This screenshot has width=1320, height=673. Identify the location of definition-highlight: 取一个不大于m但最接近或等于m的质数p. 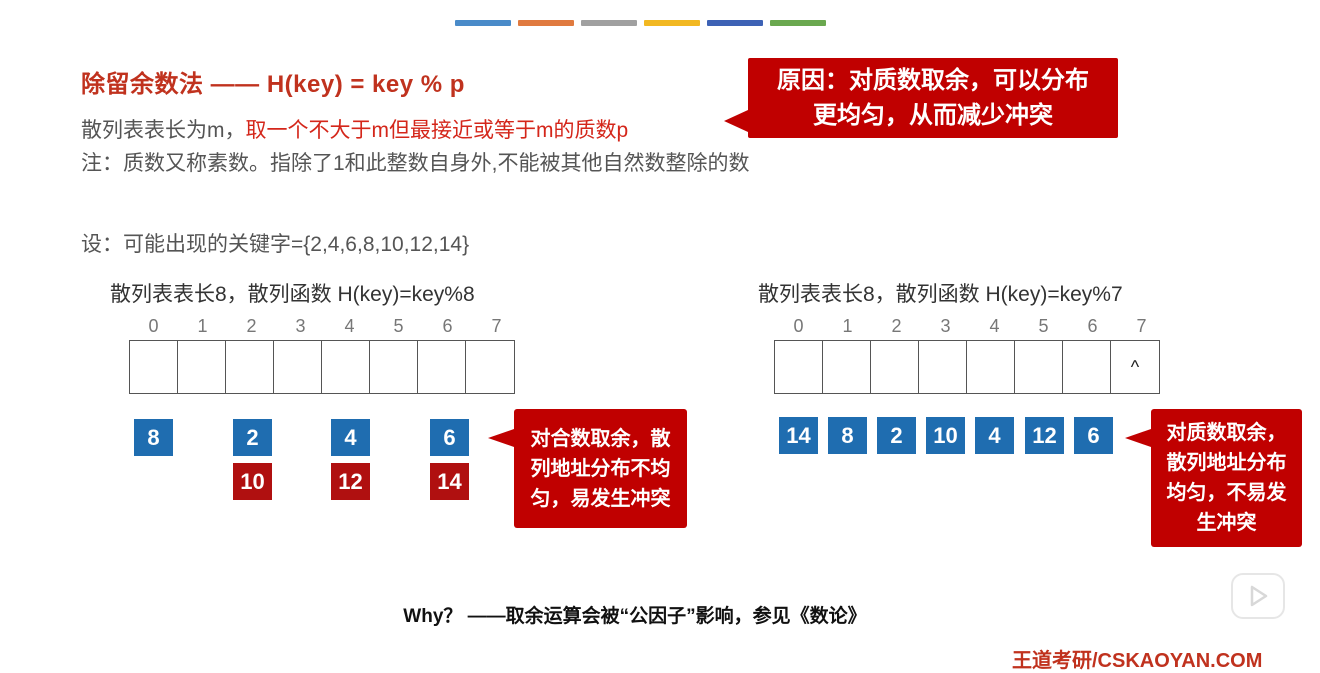
(437, 130).